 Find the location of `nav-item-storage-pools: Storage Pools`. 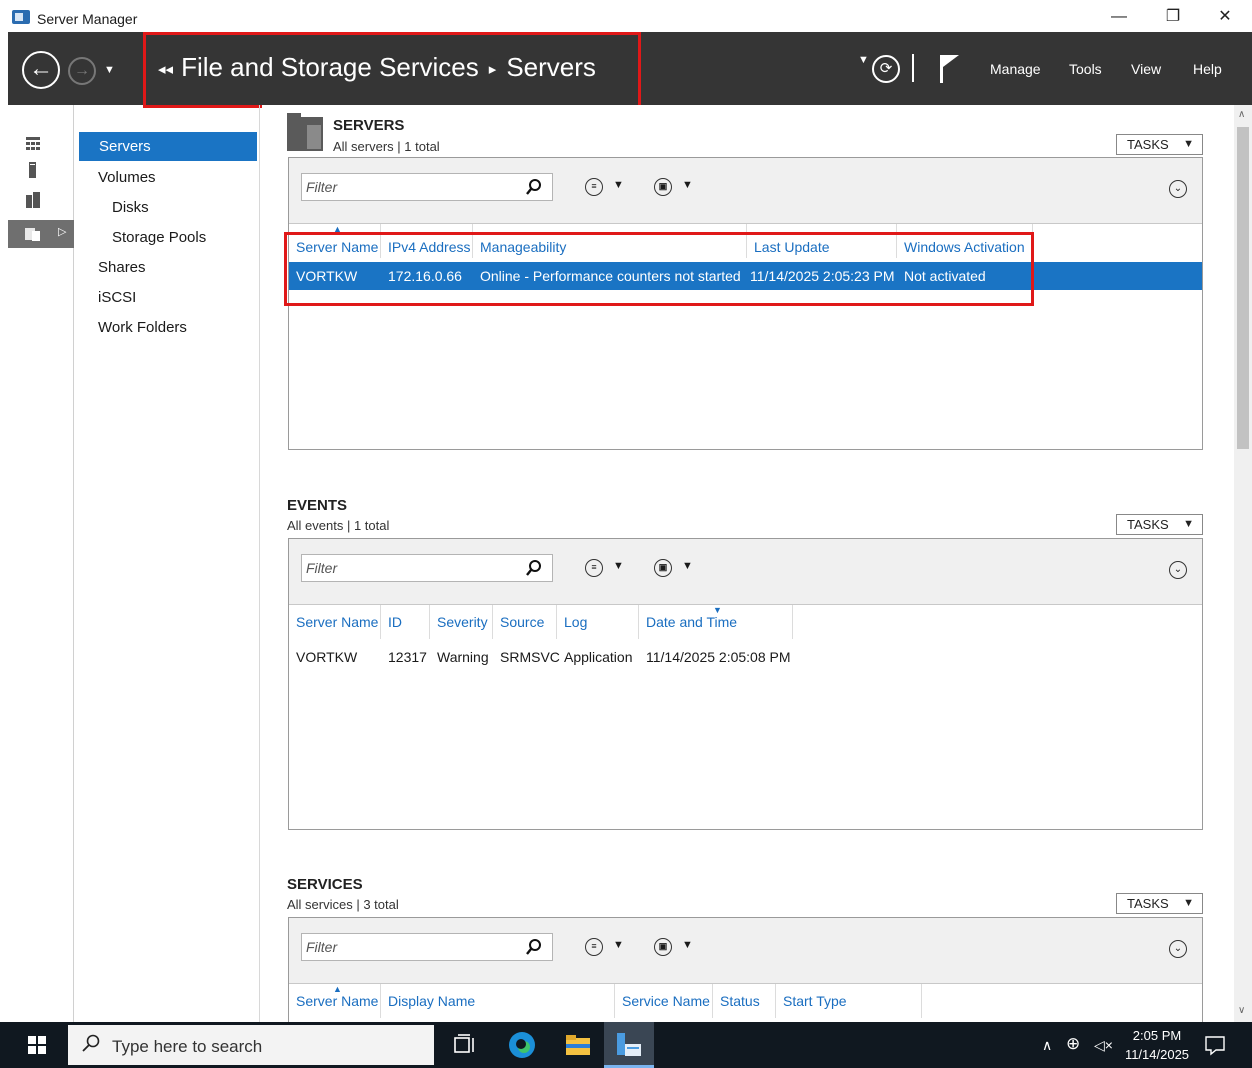

nav-item-storage-pools: Storage Pools is located at coordinates (168, 237).